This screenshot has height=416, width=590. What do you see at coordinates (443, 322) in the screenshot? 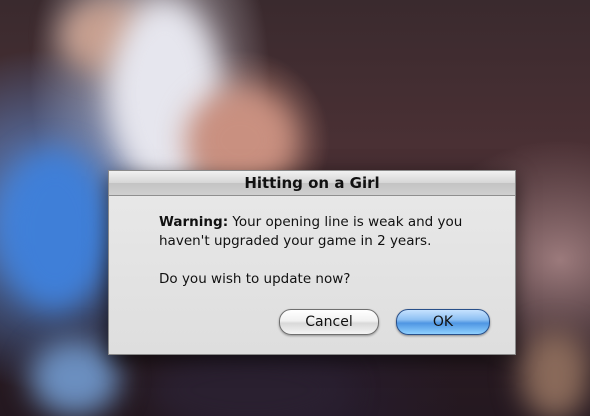
I see `ok-button: OK` at bounding box center [443, 322].